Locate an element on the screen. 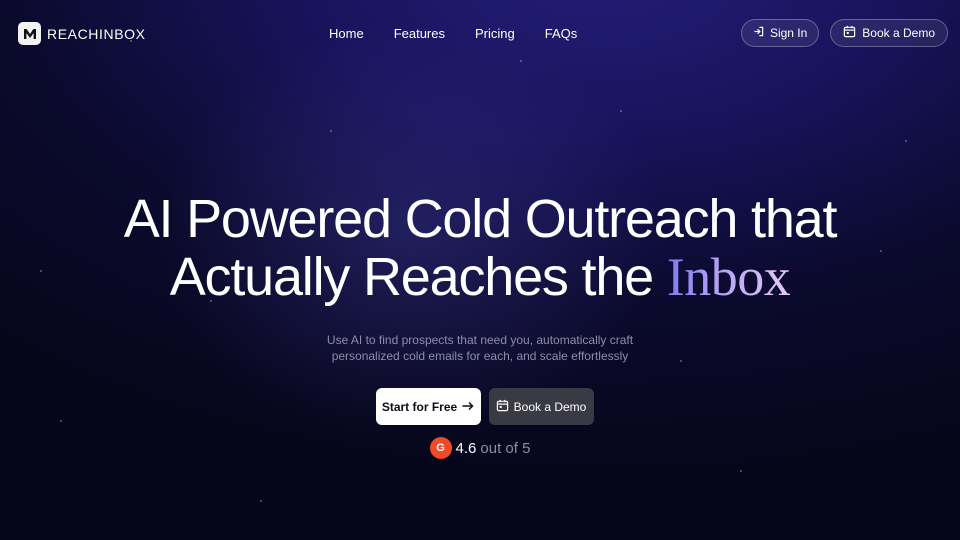 This screenshot has width=960, height=540. nav-home: Home is located at coordinates (346, 33).